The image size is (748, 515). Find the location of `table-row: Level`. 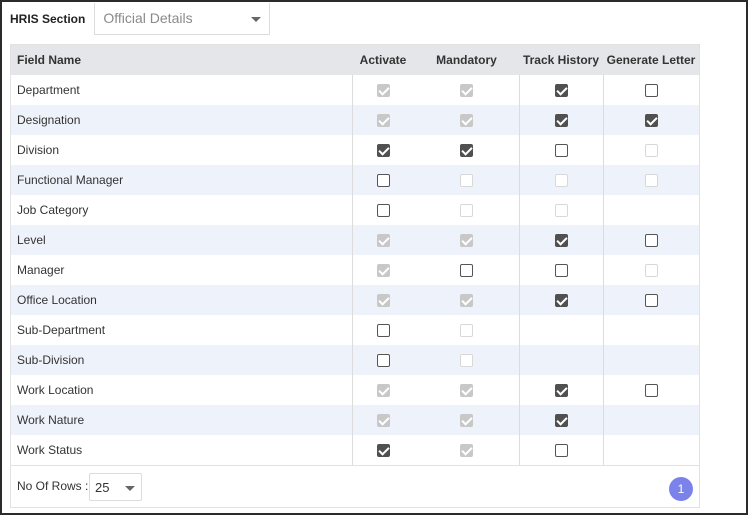

table-row: Level is located at coordinates (355, 240).